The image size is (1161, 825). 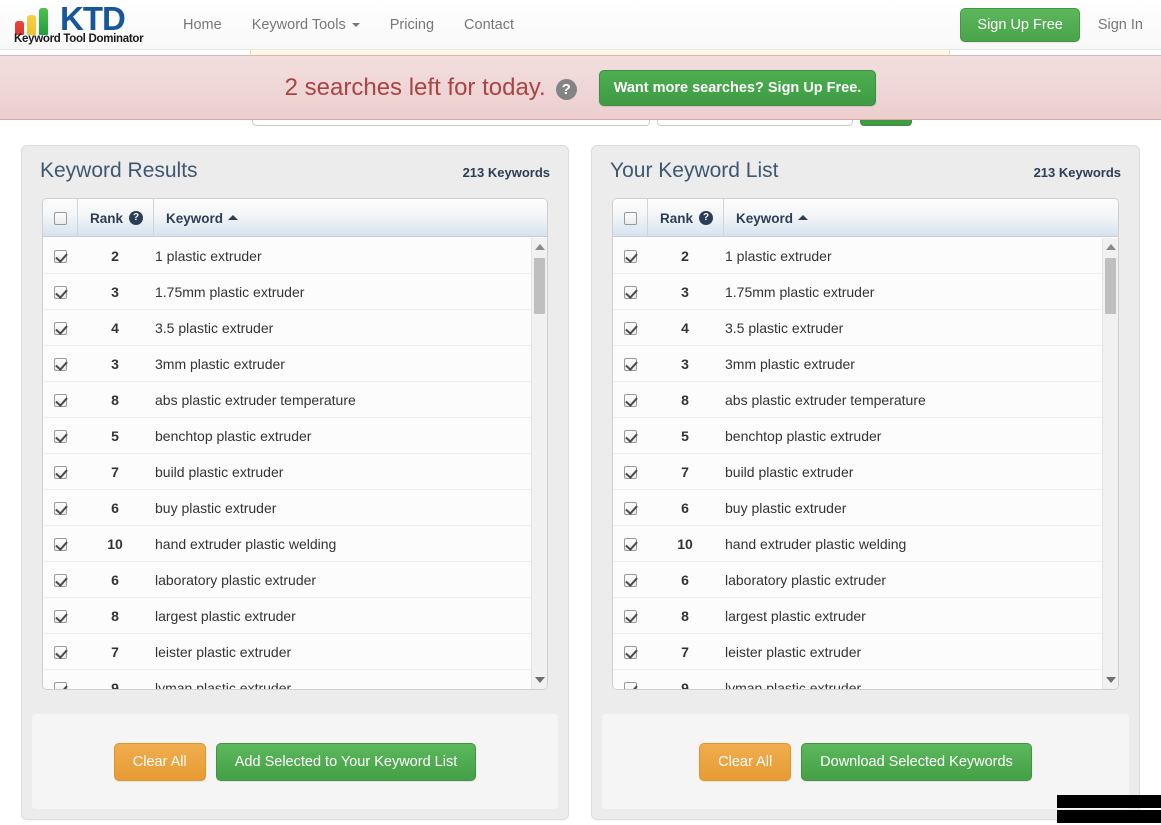 I want to click on sort-ascending-icon-right, so click(x=803, y=217).